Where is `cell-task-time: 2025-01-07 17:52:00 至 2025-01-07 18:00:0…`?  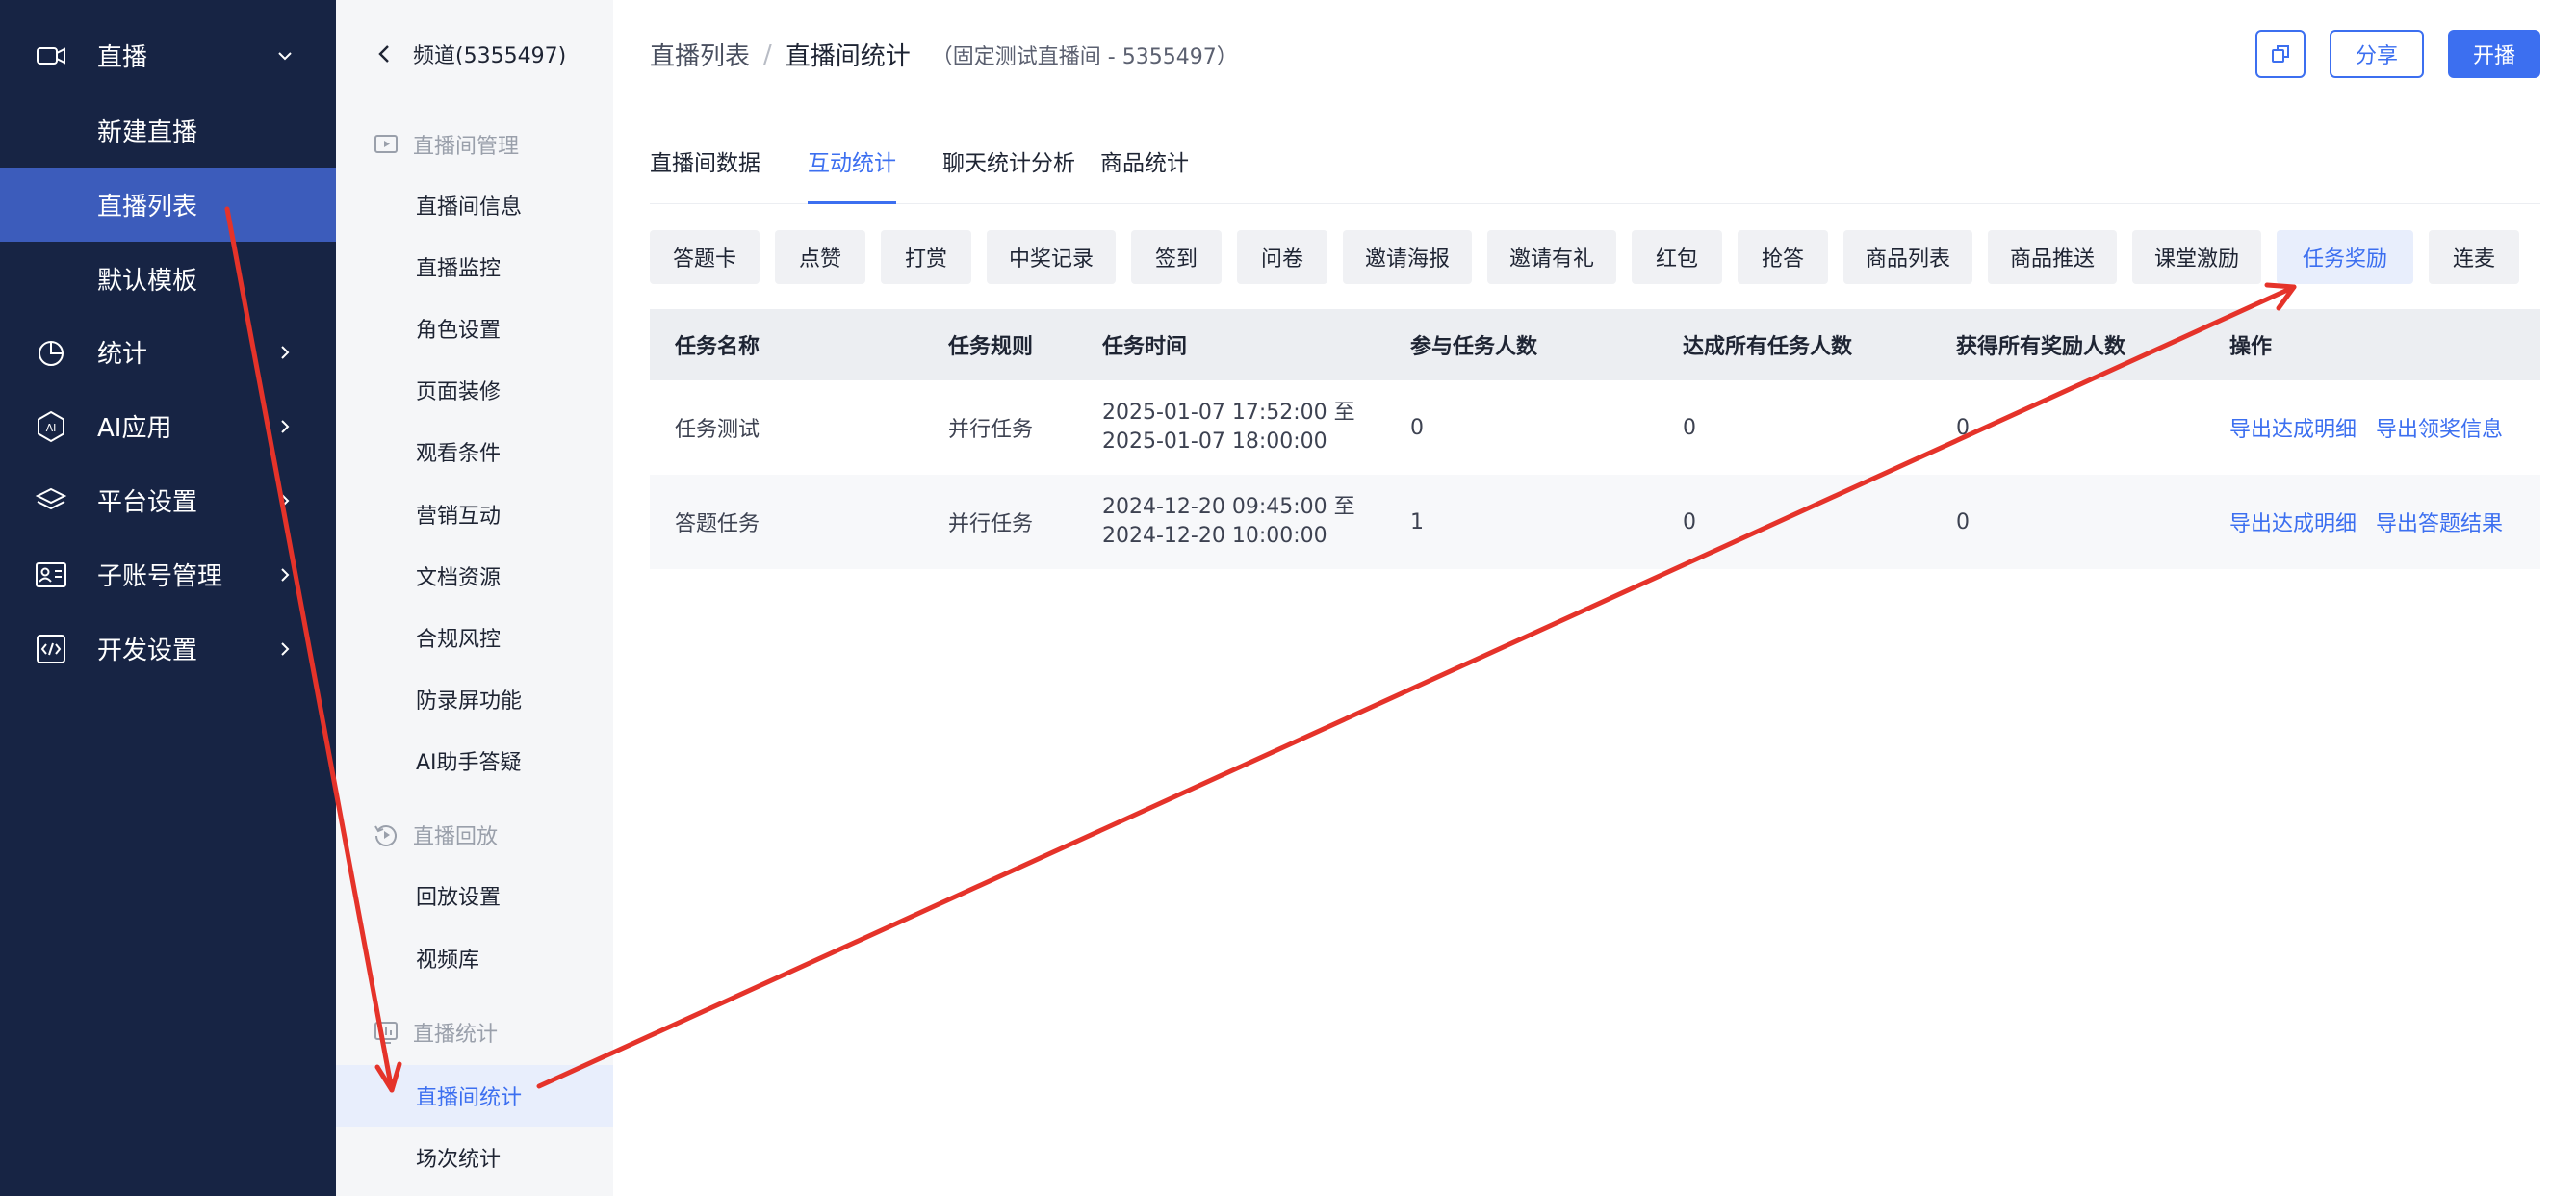 cell-task-time: 2025-01-07 17:52:00 至 2025-01-07 18:00:0… is located at coordinates (1229, 427).